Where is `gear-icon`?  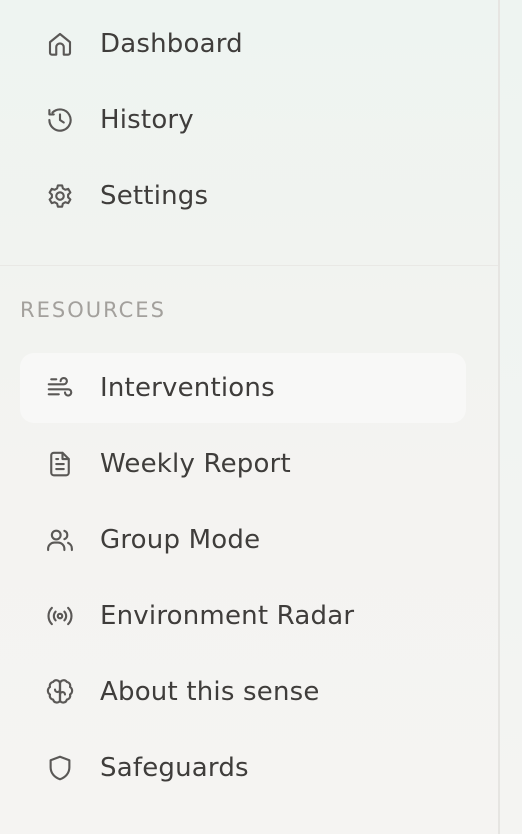 gear-icon is located at coordinates (60, 196).